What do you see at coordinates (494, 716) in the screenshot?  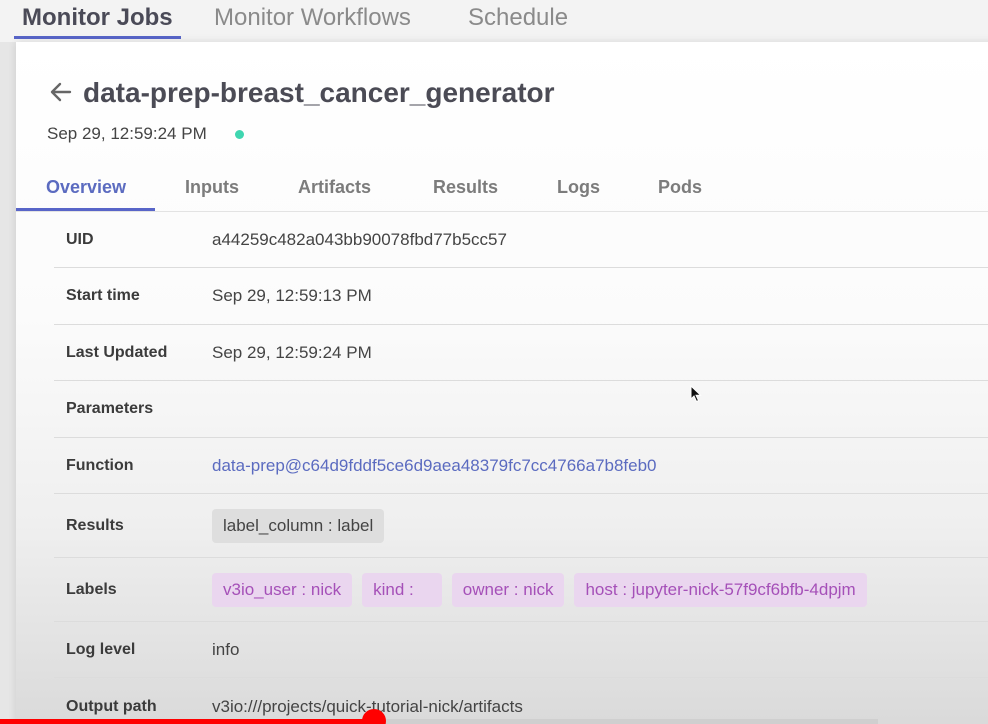 I see `video-progress-bar` at bounding box center [494, 716].